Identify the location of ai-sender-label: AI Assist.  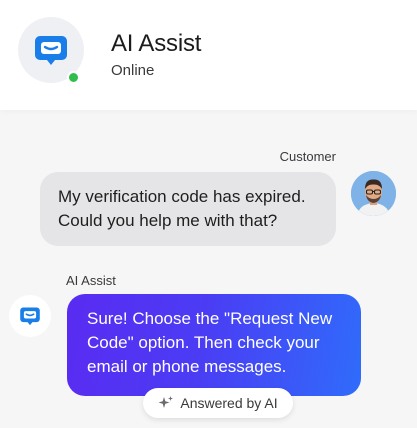
(91, 280).